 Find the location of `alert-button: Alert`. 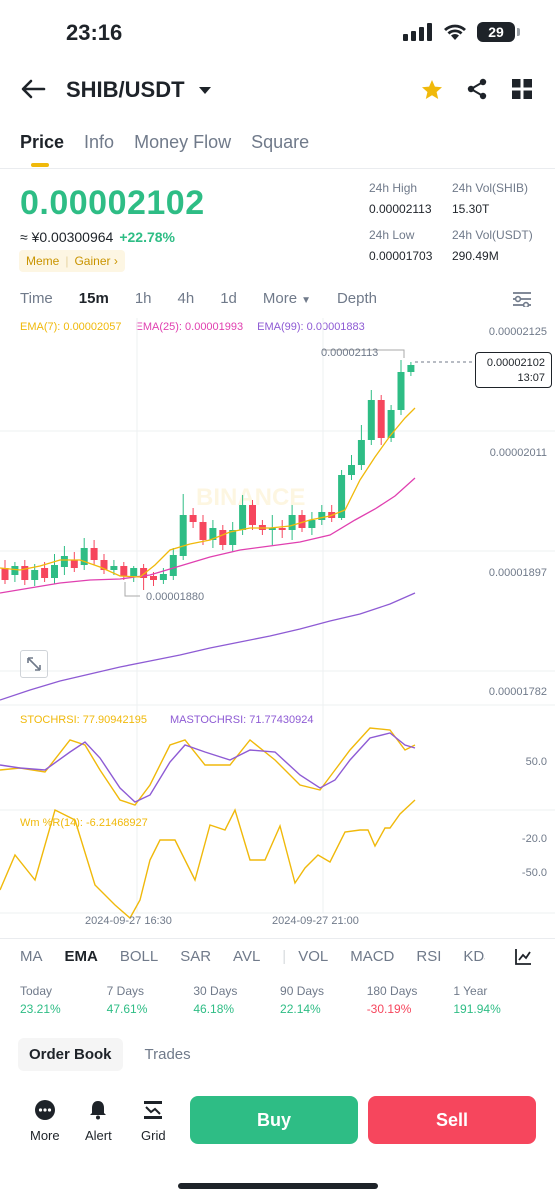

alert-button: Alert is located at coordinates (98, 1121).